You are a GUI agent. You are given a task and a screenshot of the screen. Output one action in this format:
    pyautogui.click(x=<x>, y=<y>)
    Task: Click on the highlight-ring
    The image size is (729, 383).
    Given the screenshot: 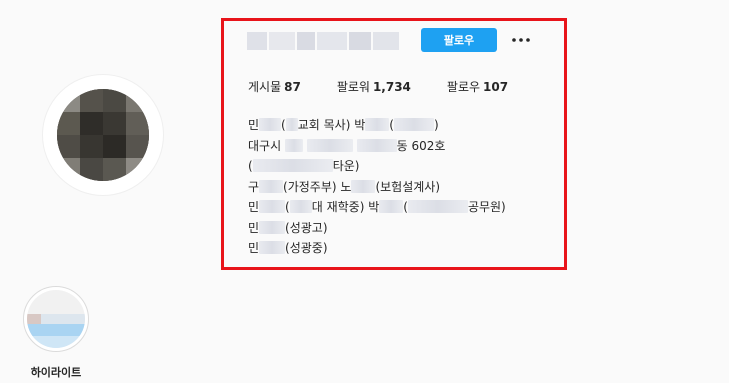 What is the action you would take?
    pyautogui.click(x=56, y=319)
    